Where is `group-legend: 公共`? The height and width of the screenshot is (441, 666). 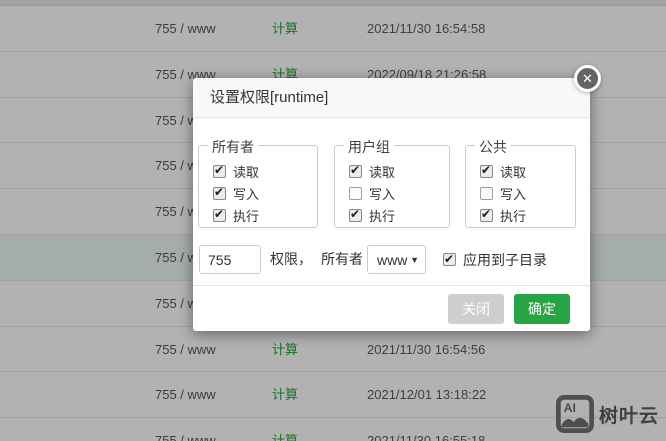
group-legend: 公共 is located at coordinates (493, 147).